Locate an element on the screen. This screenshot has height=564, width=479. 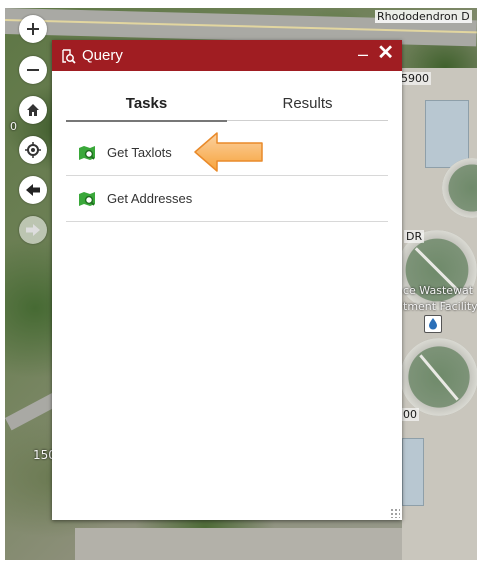
panel-tabs: Tasks Results is located at coordinates (227, 107).